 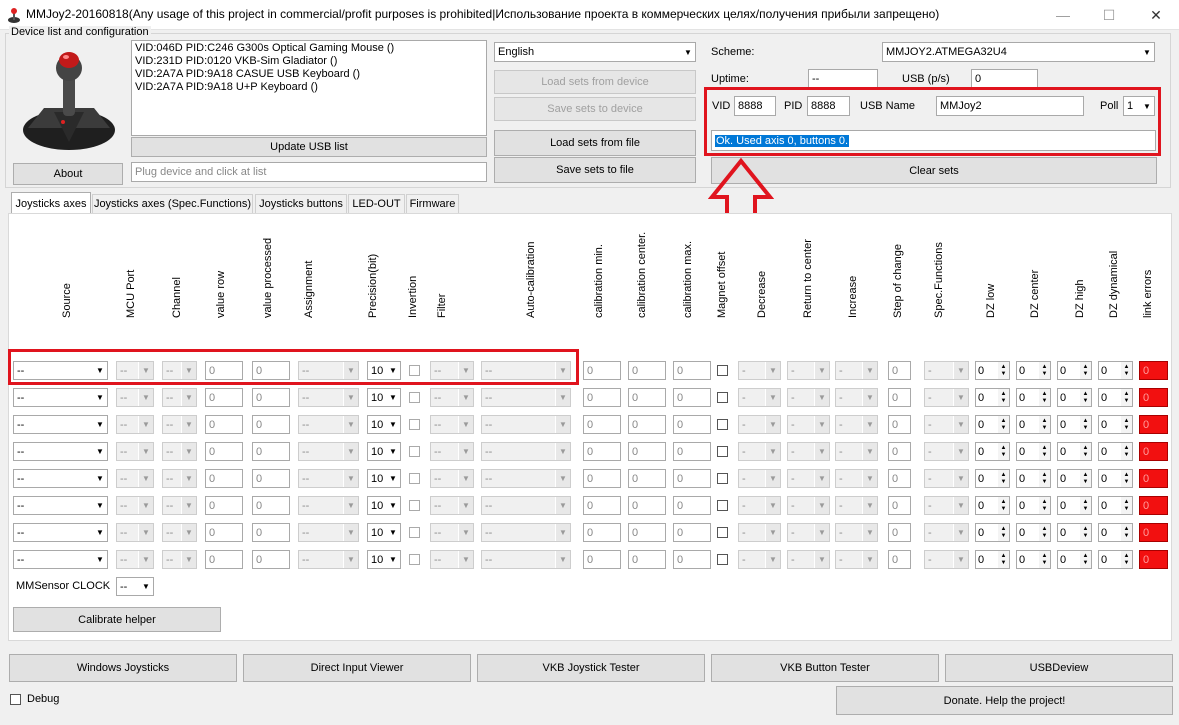 I want to click on device-item: VID:231D PID:0120 VKB-Sim Gladiator (), so click(x=309, y=61).